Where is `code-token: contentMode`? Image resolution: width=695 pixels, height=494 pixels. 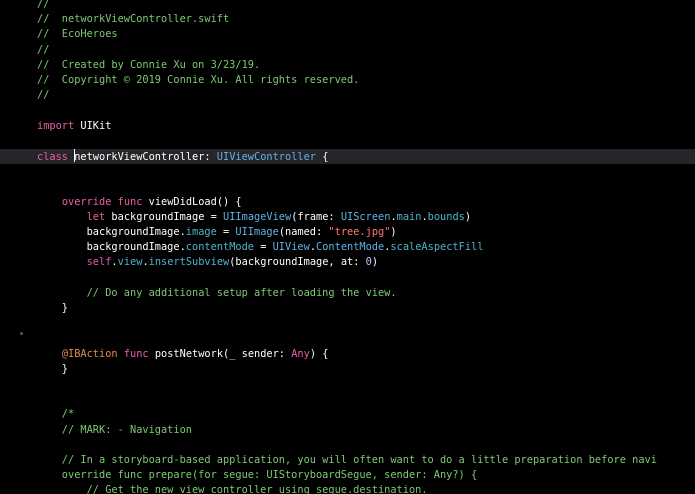 code-token: contentMode is located at coordinates (219, 247).